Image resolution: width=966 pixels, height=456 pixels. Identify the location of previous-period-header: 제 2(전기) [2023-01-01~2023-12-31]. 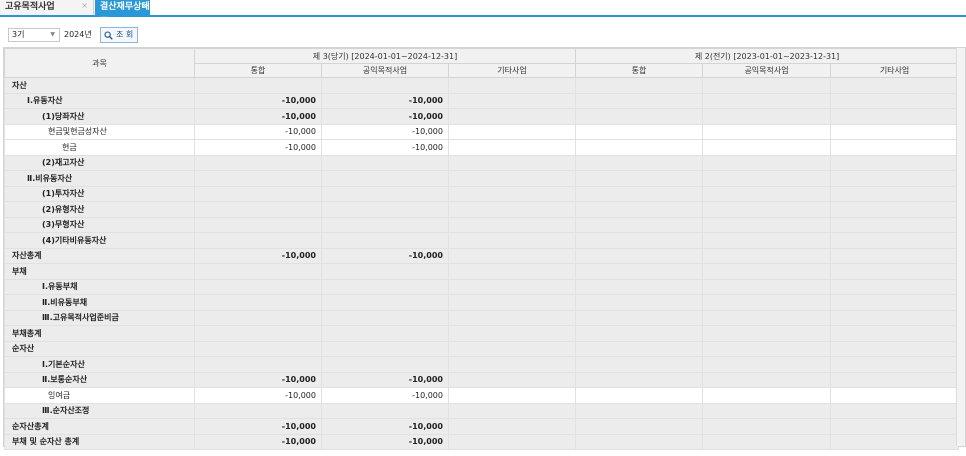
(767, 56).